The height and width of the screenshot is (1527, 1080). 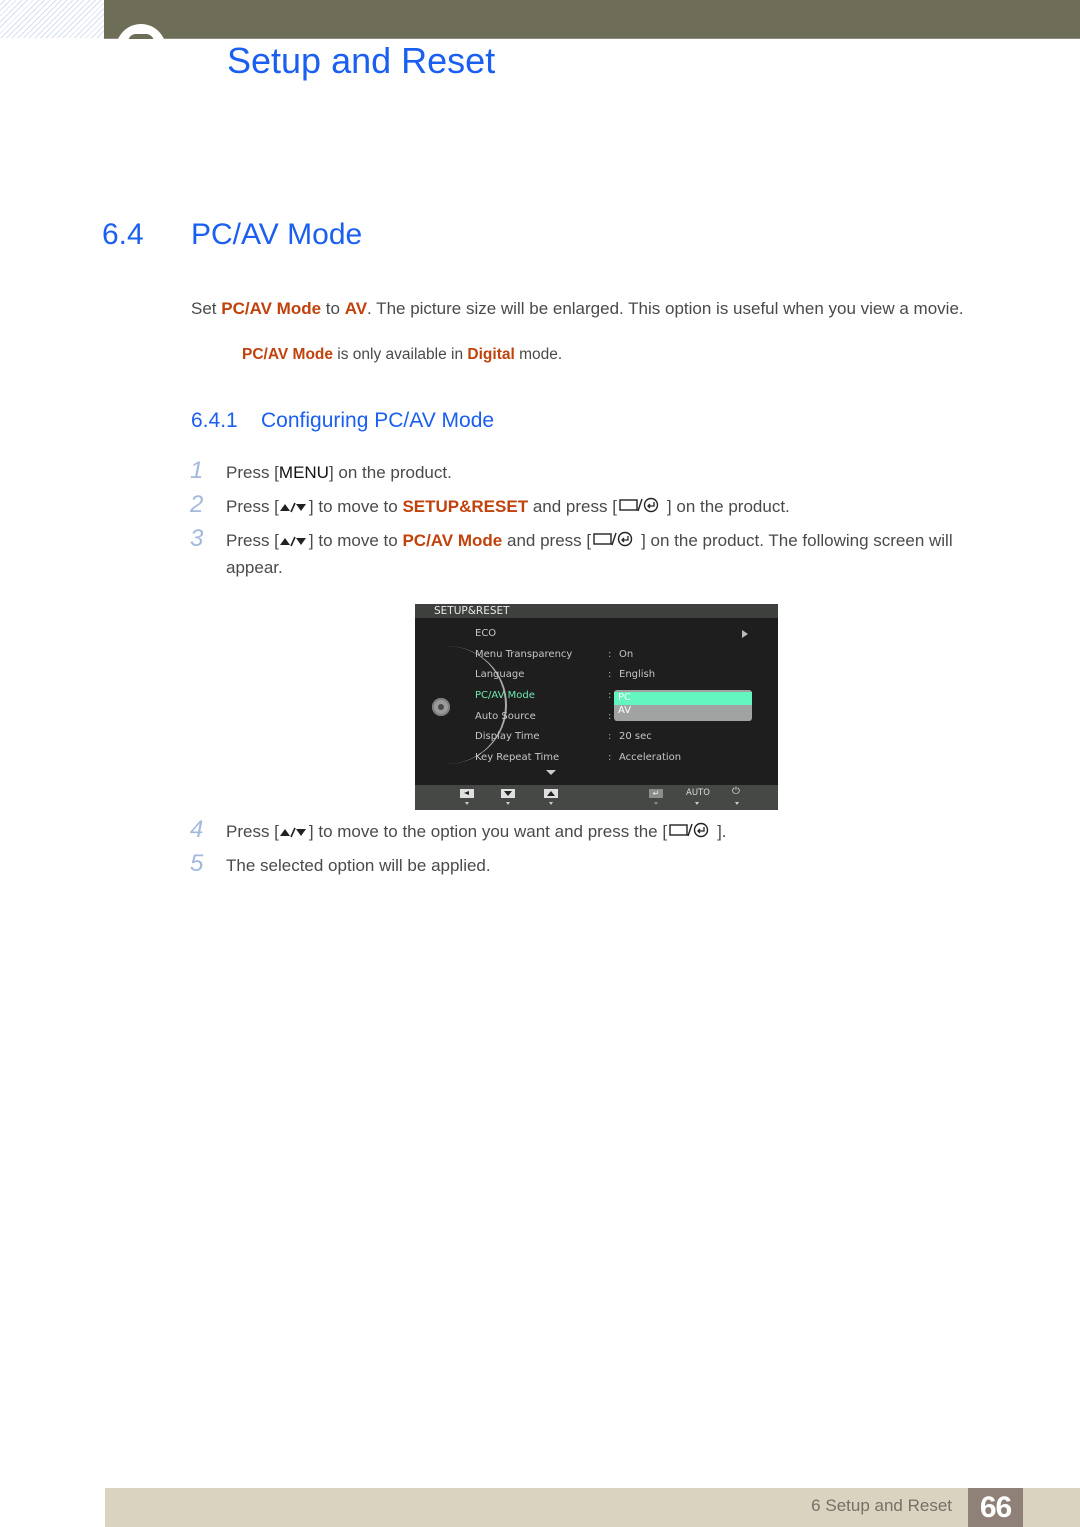 I want to click on osd-arc-decoration, so click(x=476, y=705).